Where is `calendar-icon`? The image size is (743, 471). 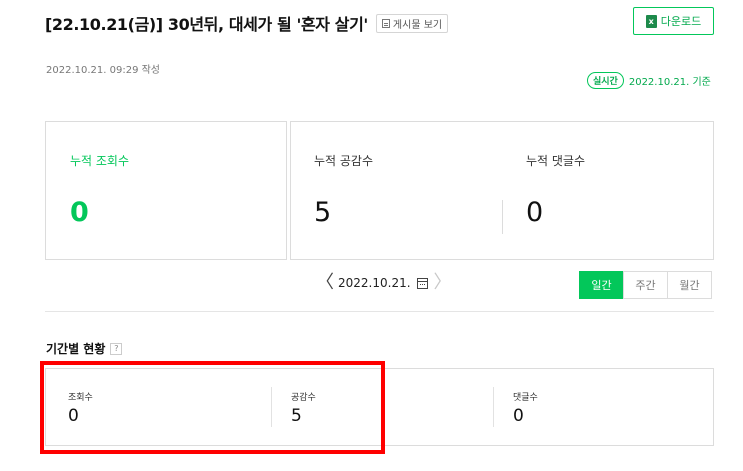
calendar-icon is located at coordinates (422, 283).